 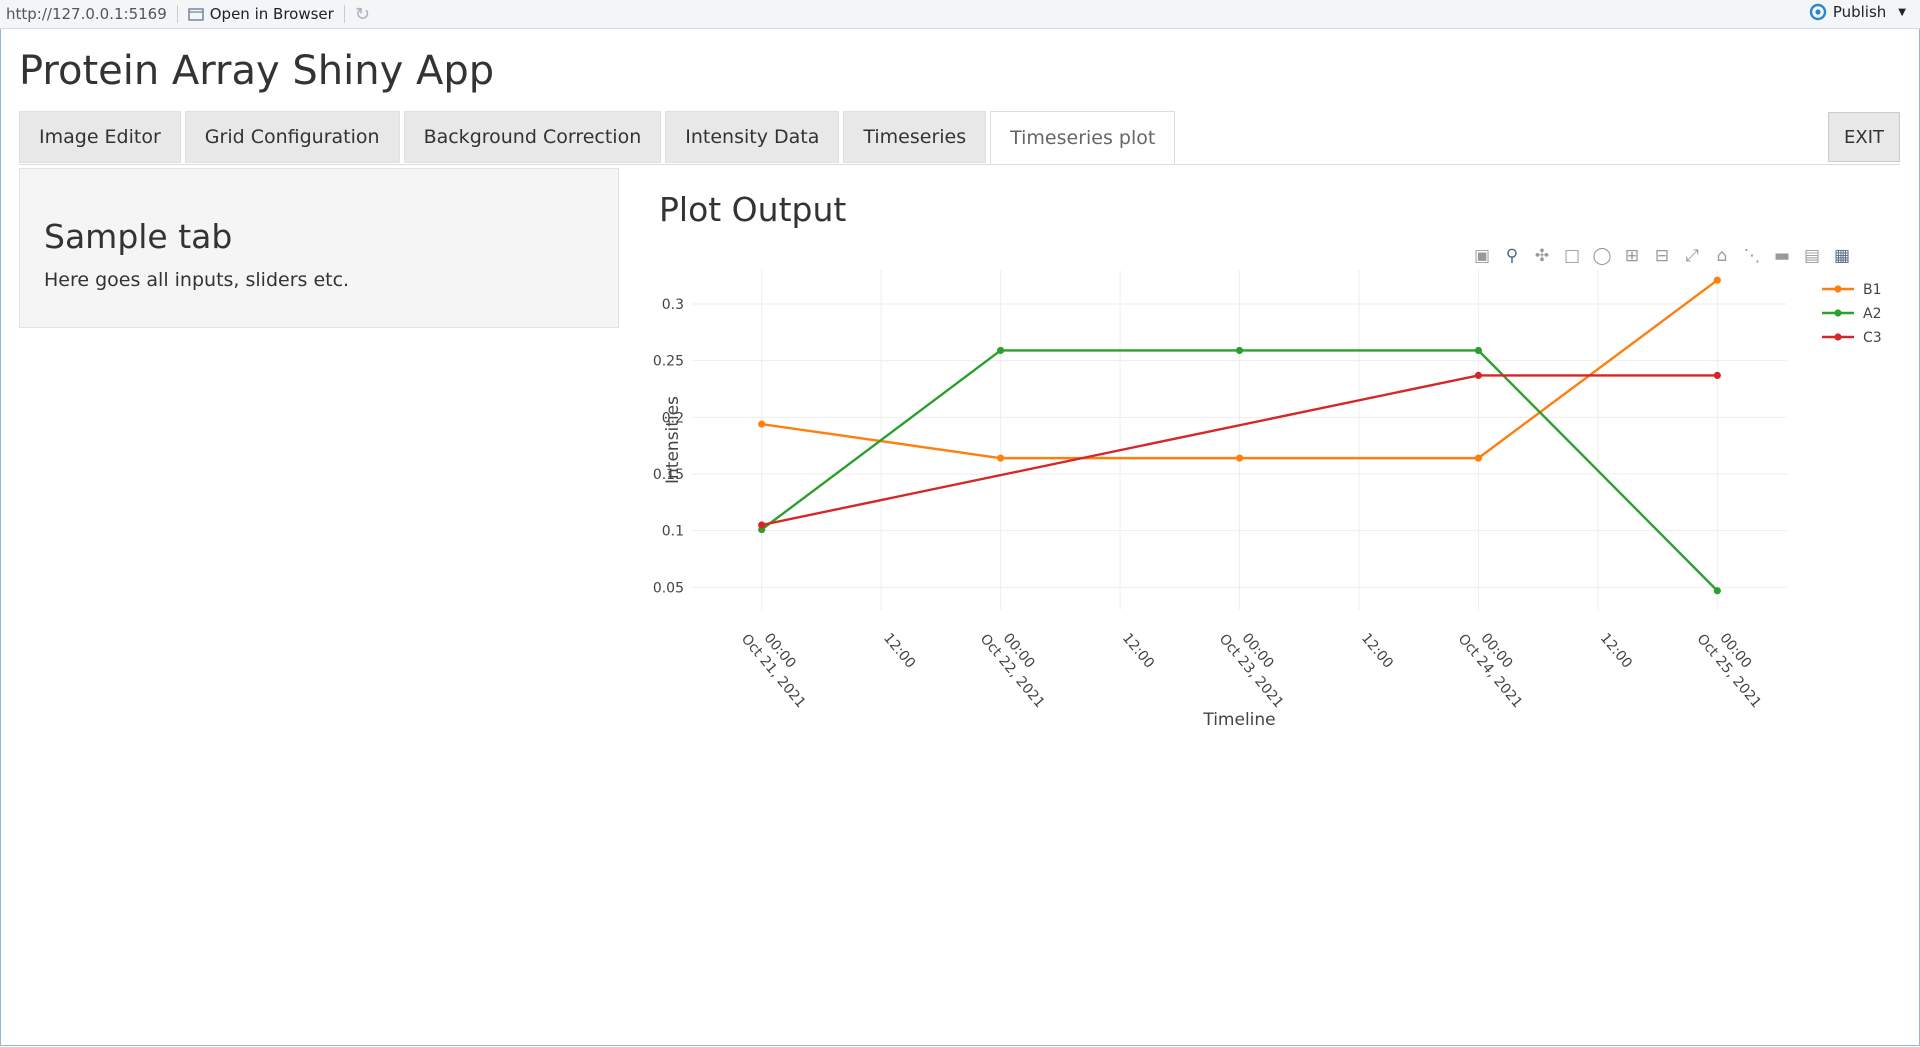 I want to click on y-axis-title: Intensities, so click(x=673, y=440).